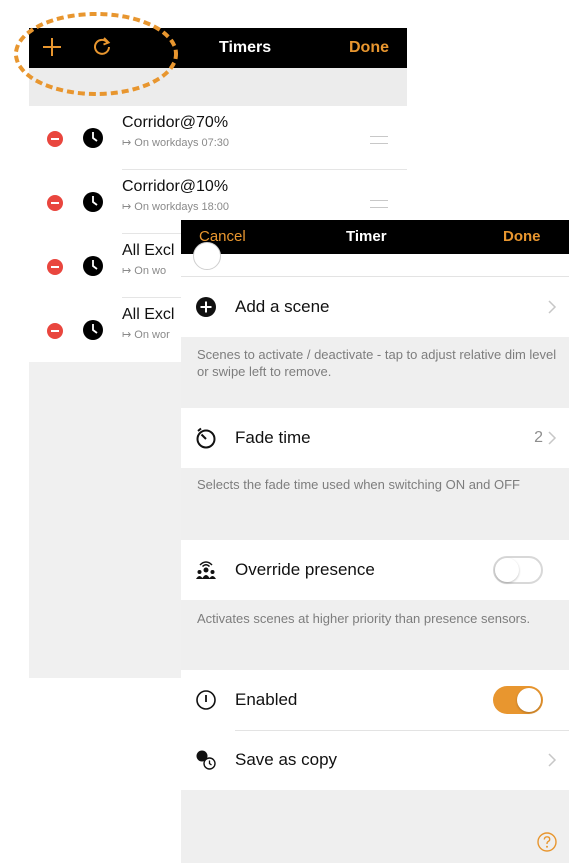  I want to click on add-scene-row: Add a scene, so click(375, 307).